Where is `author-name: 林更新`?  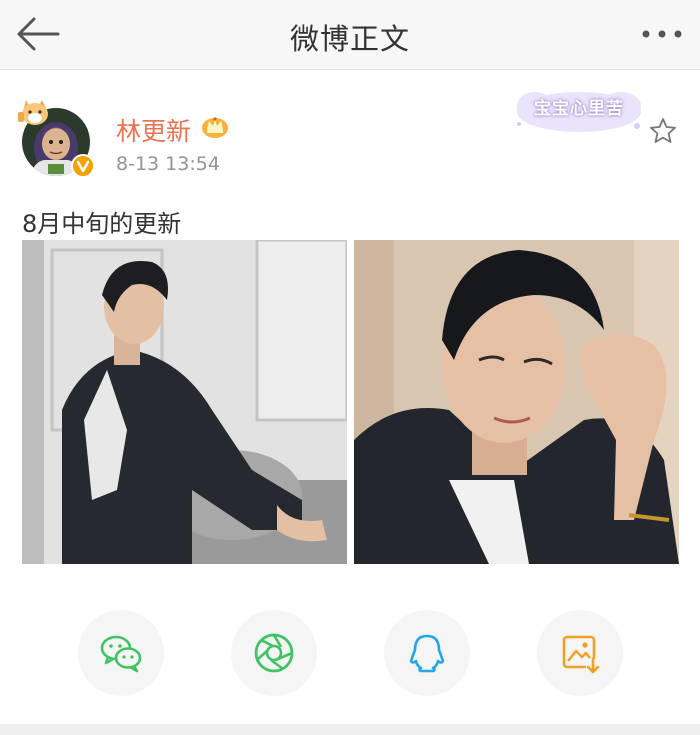 author-name: 林更新 is located at coordinates (153, 130).